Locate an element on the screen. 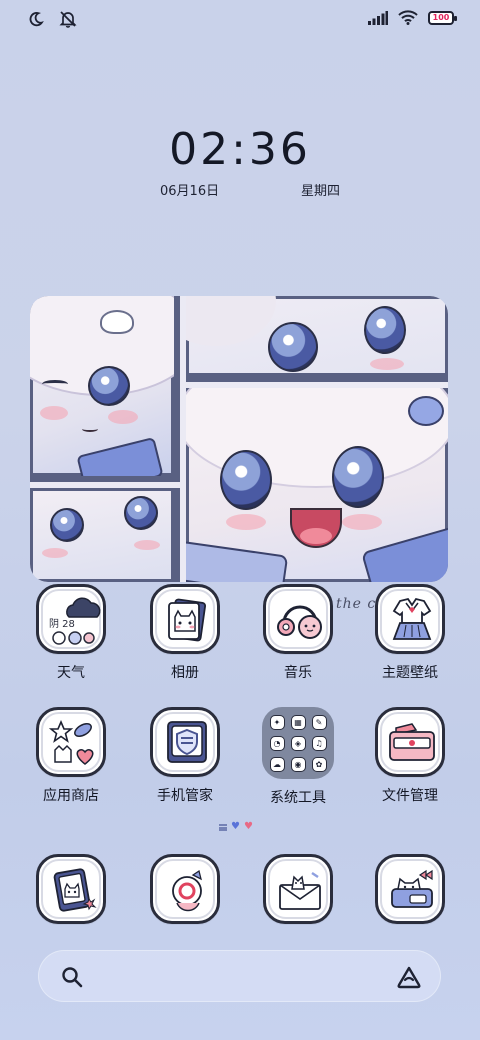  search-icon is located at coordinates (72, 977).